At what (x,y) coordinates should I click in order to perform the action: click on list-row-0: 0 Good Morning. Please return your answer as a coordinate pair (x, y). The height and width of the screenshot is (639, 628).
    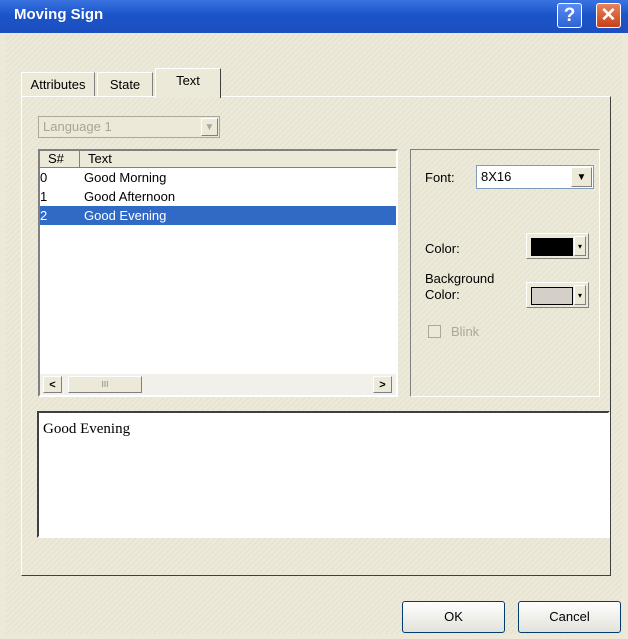
    Looking at the image, I should click on (218, 177).